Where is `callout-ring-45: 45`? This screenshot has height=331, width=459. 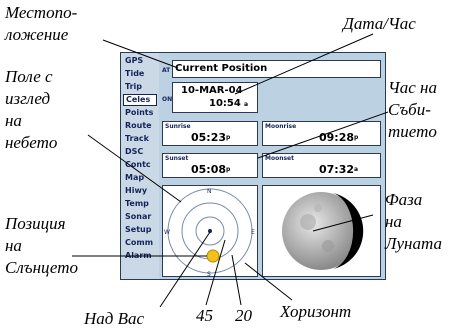 callout-ring-45: 45 is located at coordinates (204, 315).